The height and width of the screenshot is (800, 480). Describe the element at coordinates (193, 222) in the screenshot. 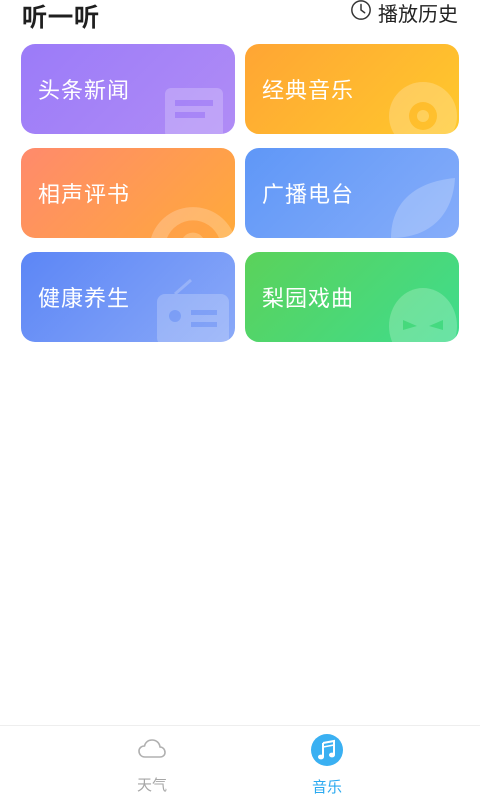

I see `fan-icon` at that location.